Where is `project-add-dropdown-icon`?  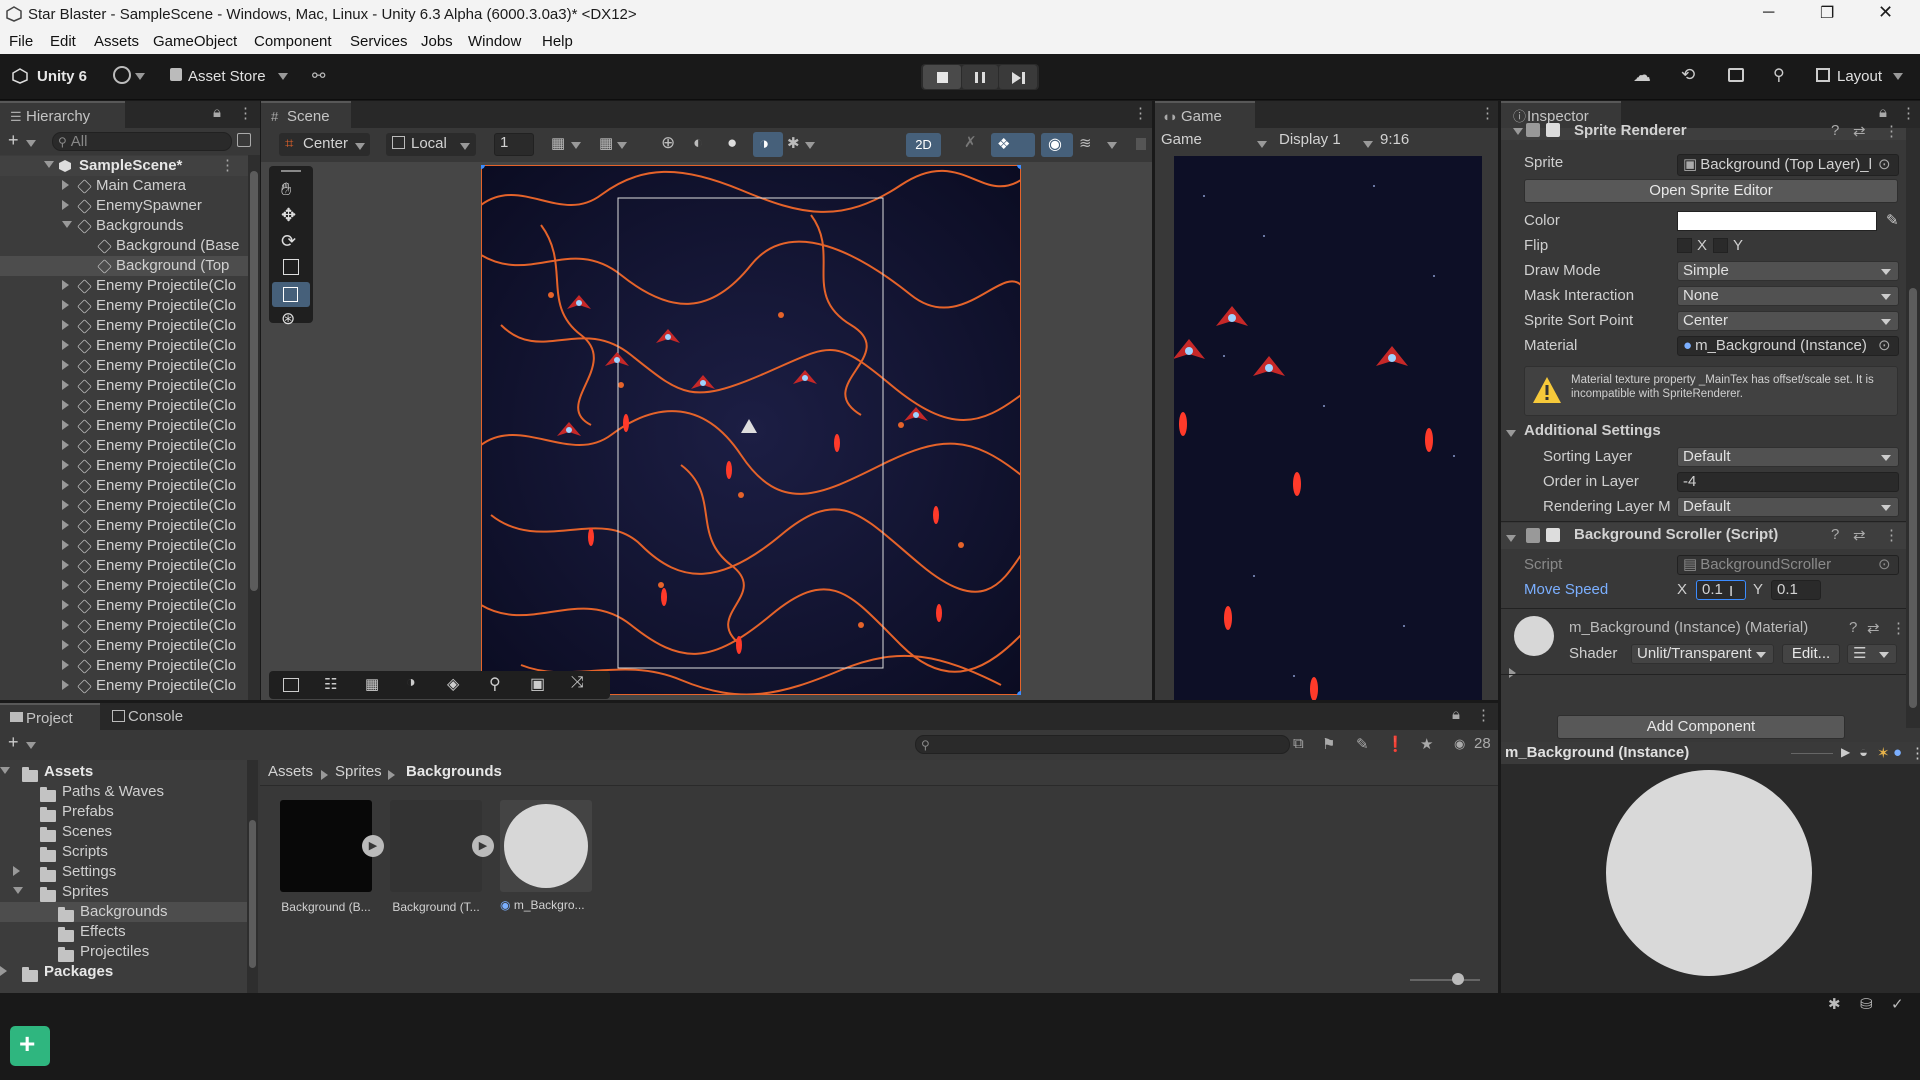
project-add-dropdown-icon is located at coordinates (31, 746).